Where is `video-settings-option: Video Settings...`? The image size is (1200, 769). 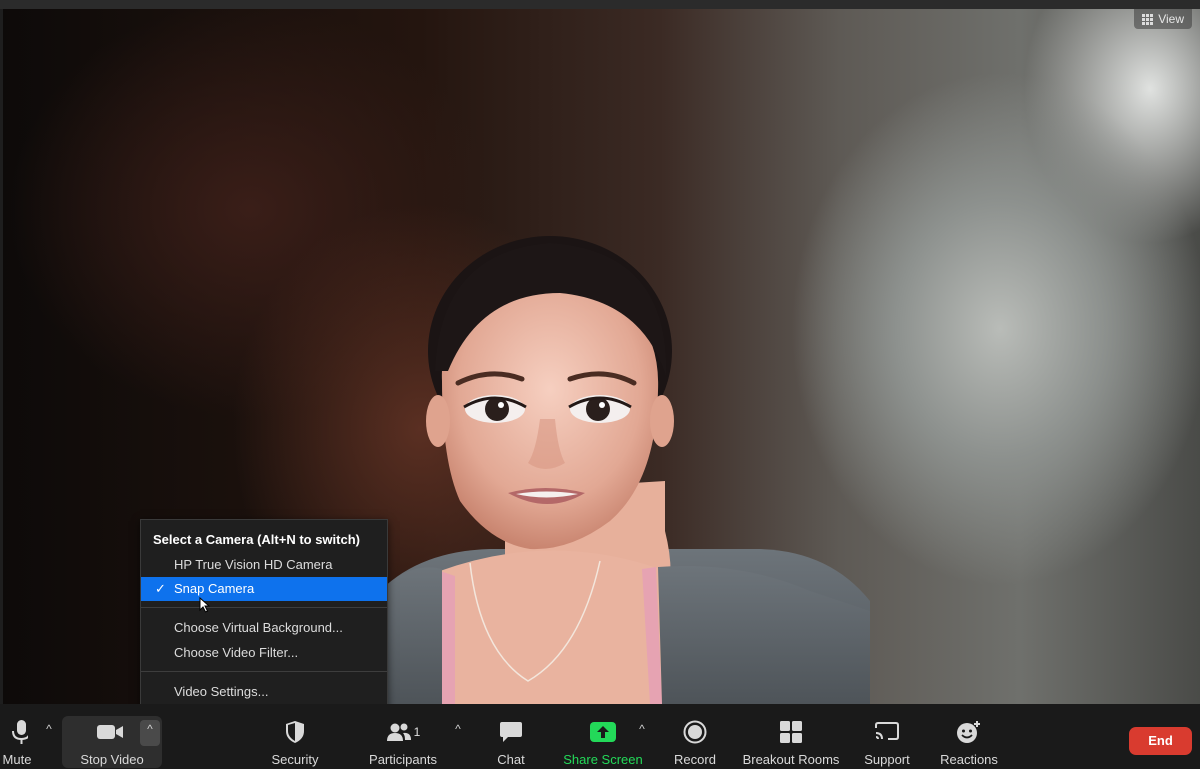
video-settings-option: Video Settings... is located at coordinates (264, 692).